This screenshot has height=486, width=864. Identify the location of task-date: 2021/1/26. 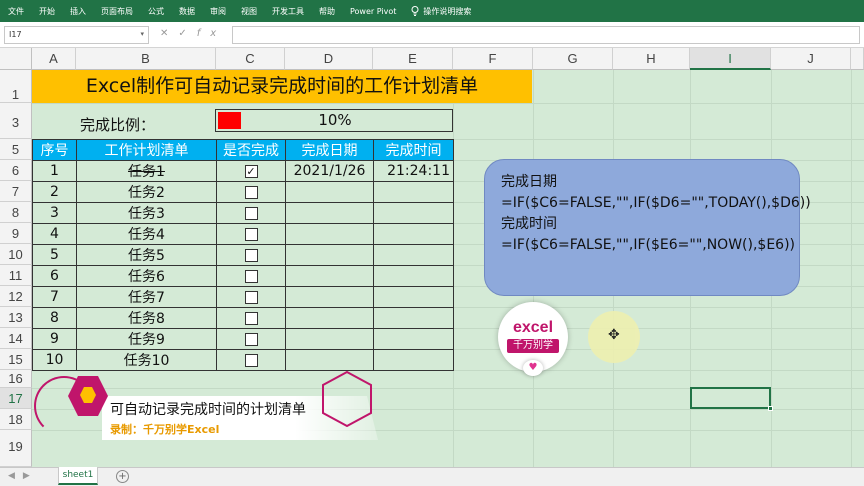
(329, 171).